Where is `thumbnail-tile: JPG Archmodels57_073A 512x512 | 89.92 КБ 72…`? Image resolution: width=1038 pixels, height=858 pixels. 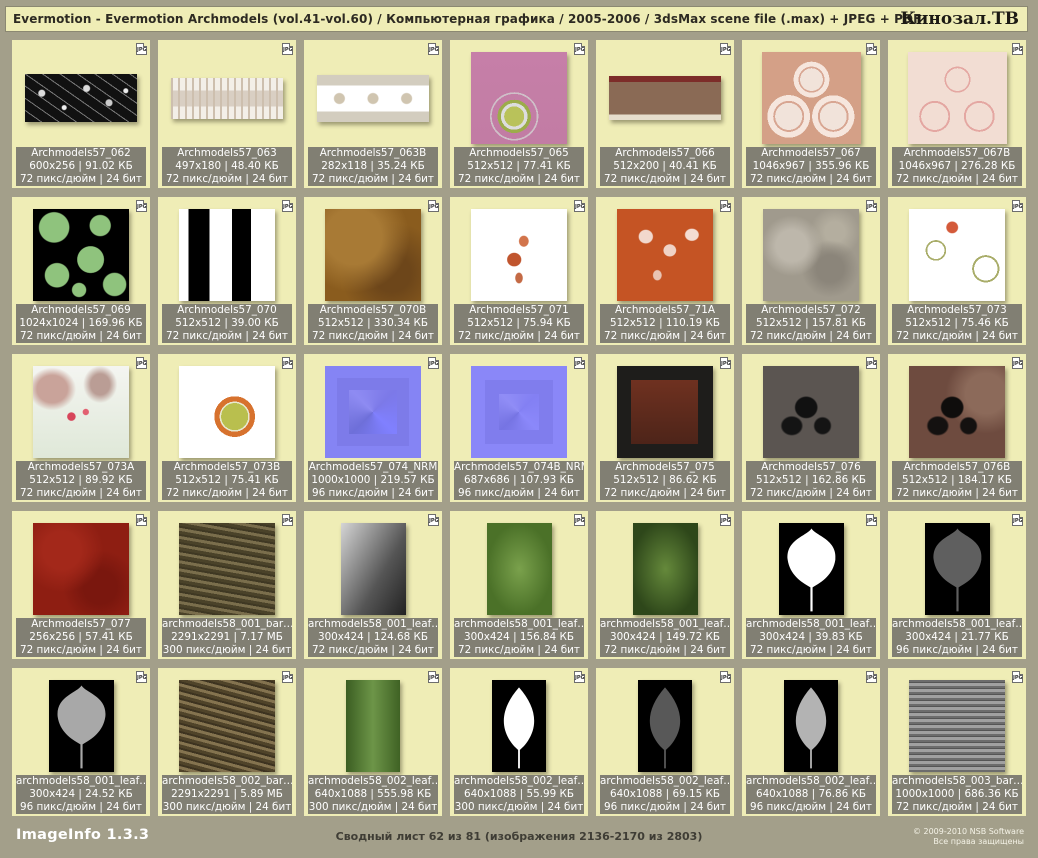 thumbnail-tile: JPG Archmodels57_073A 512x512 | 89.92 КБ 72… is located at coordinates (81, 428).